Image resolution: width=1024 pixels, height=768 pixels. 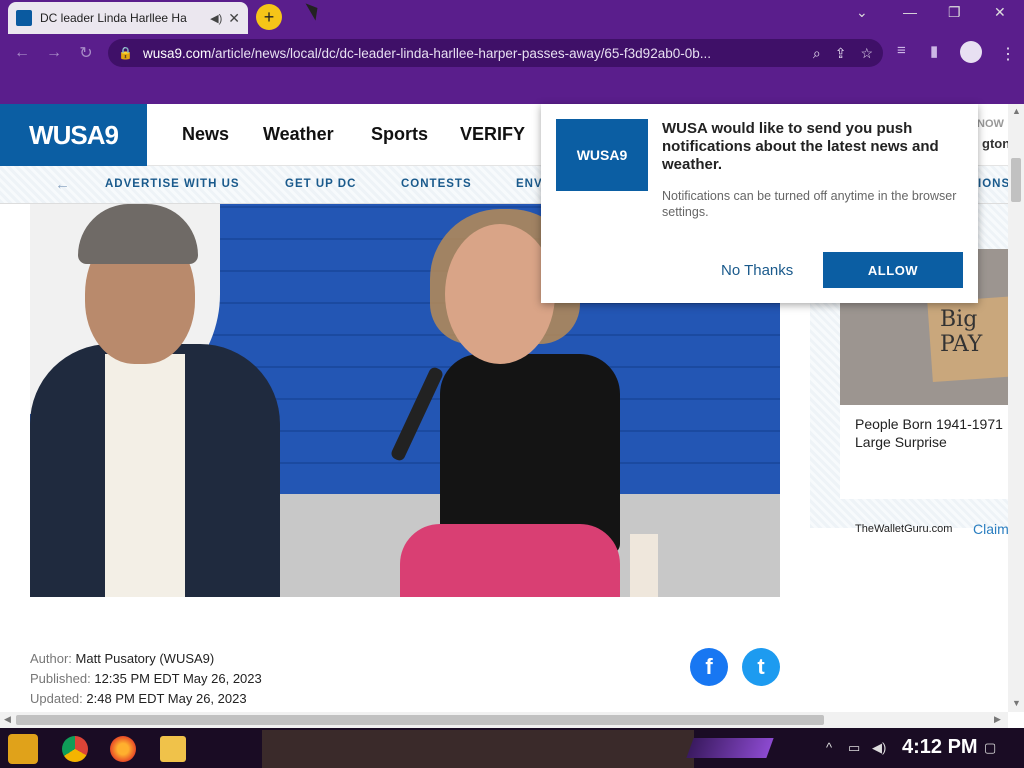 I want to click on menu-dots-icon: ⋮, so click(x=1008, y=54).